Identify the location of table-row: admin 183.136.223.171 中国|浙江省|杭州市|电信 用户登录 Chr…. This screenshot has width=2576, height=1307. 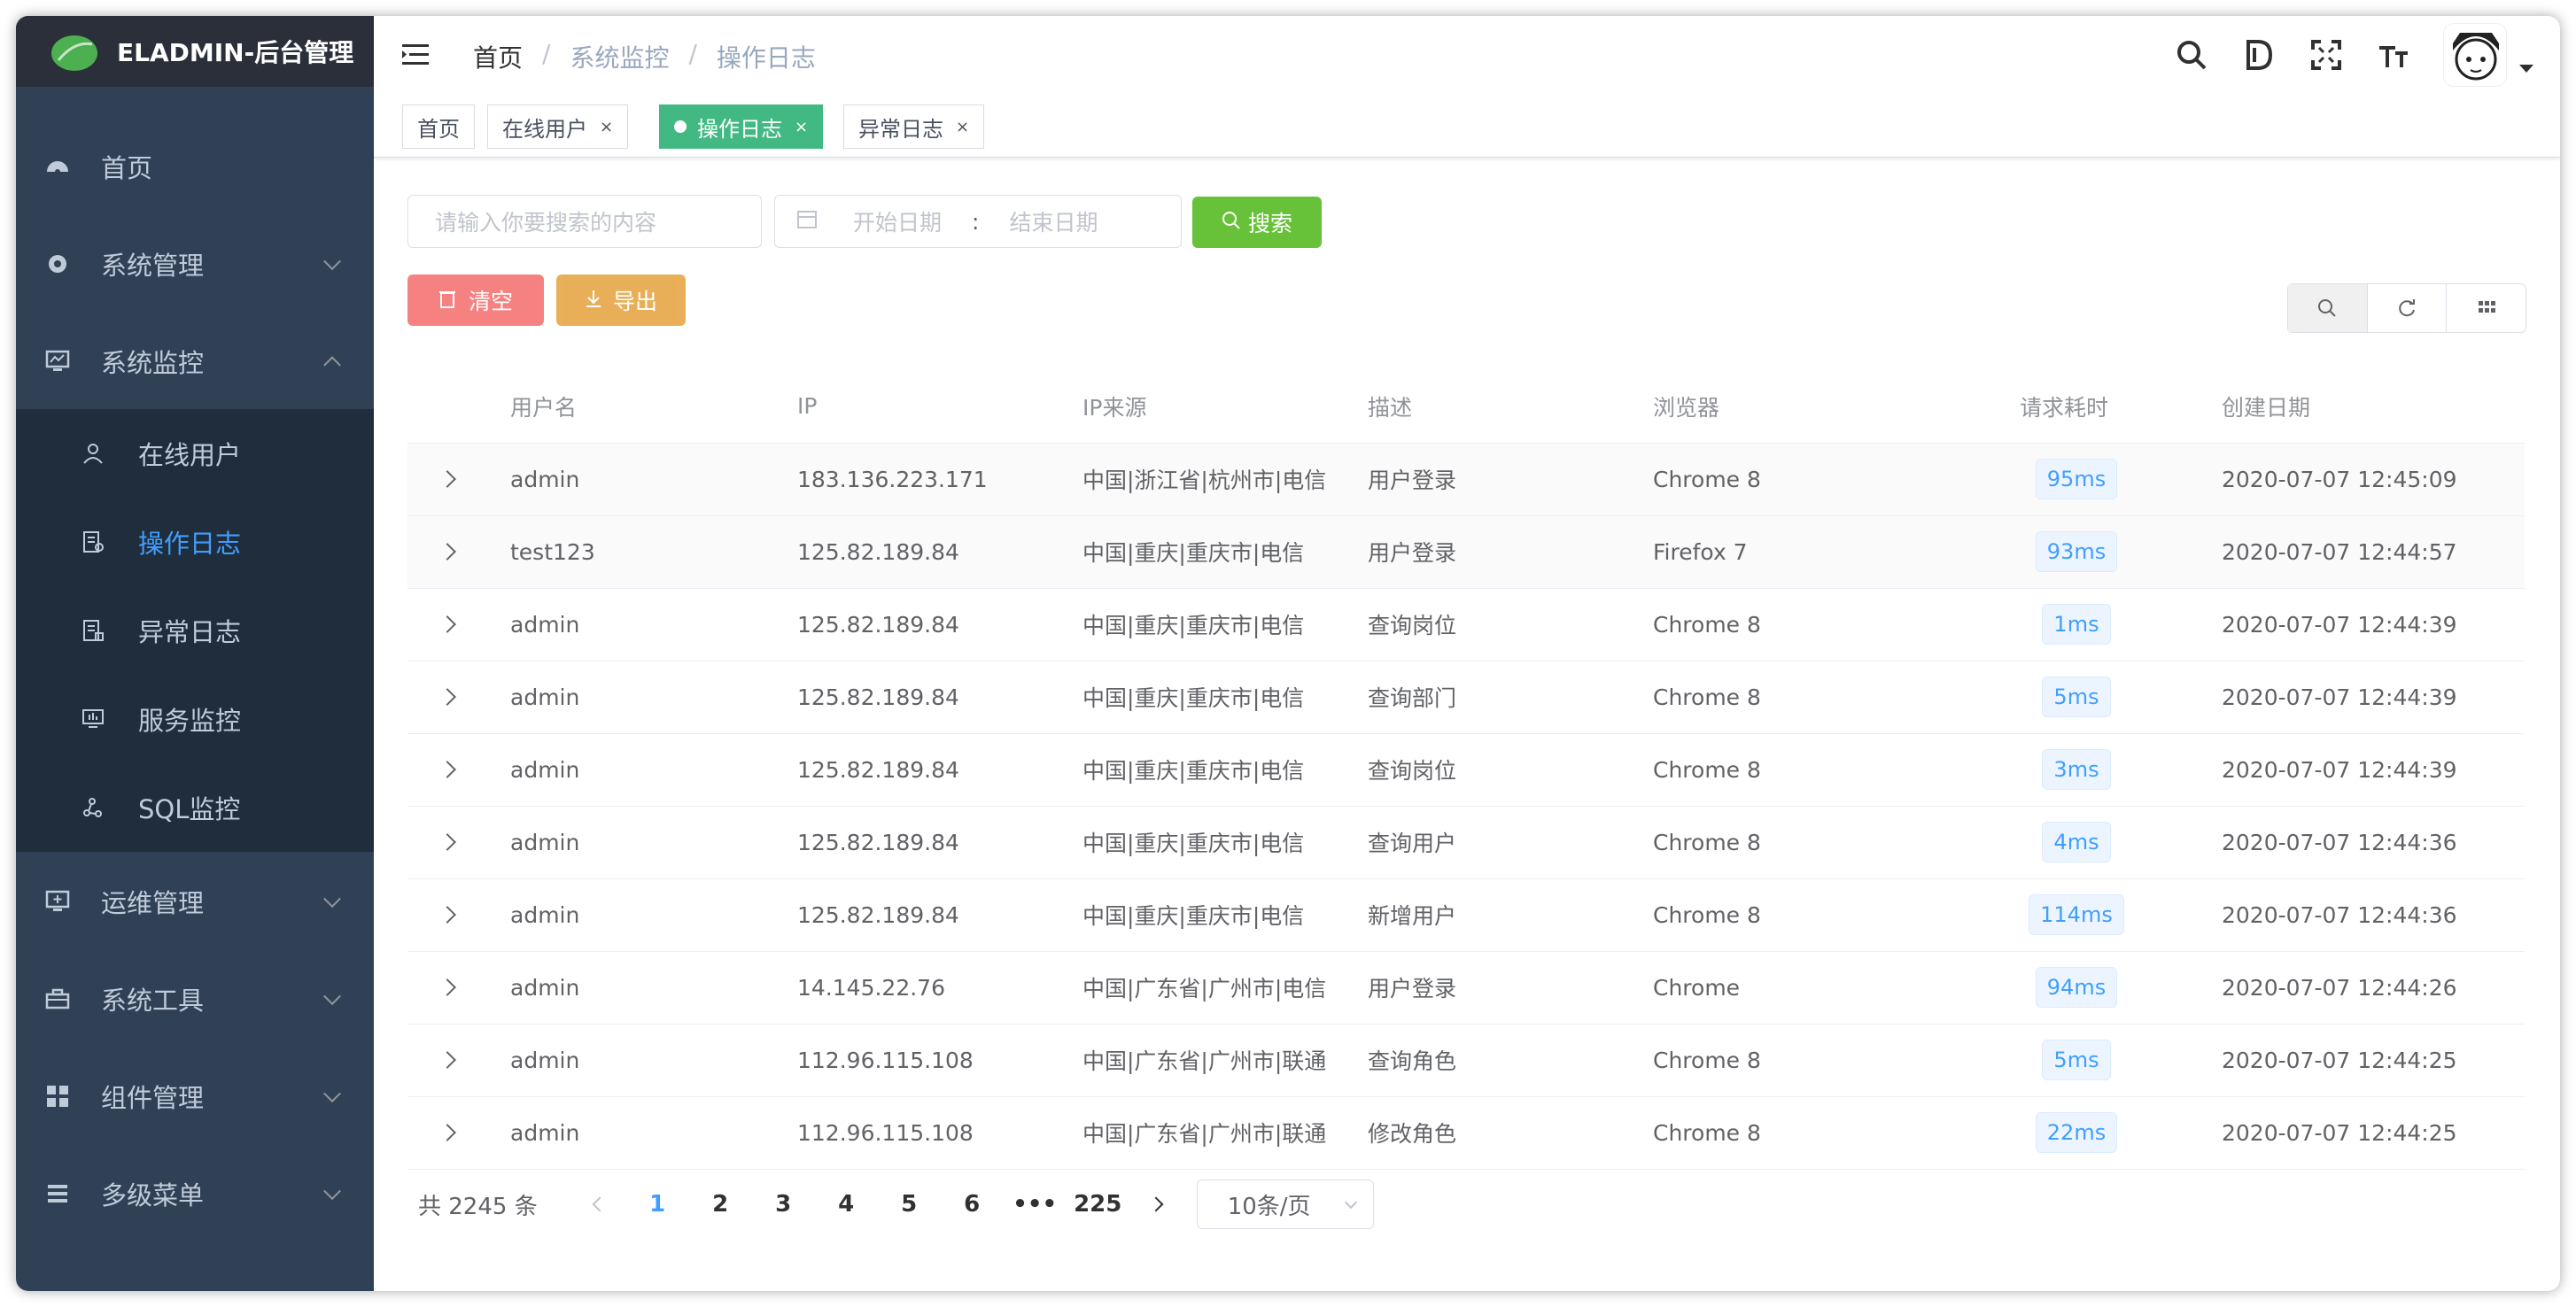
(1466, 479).